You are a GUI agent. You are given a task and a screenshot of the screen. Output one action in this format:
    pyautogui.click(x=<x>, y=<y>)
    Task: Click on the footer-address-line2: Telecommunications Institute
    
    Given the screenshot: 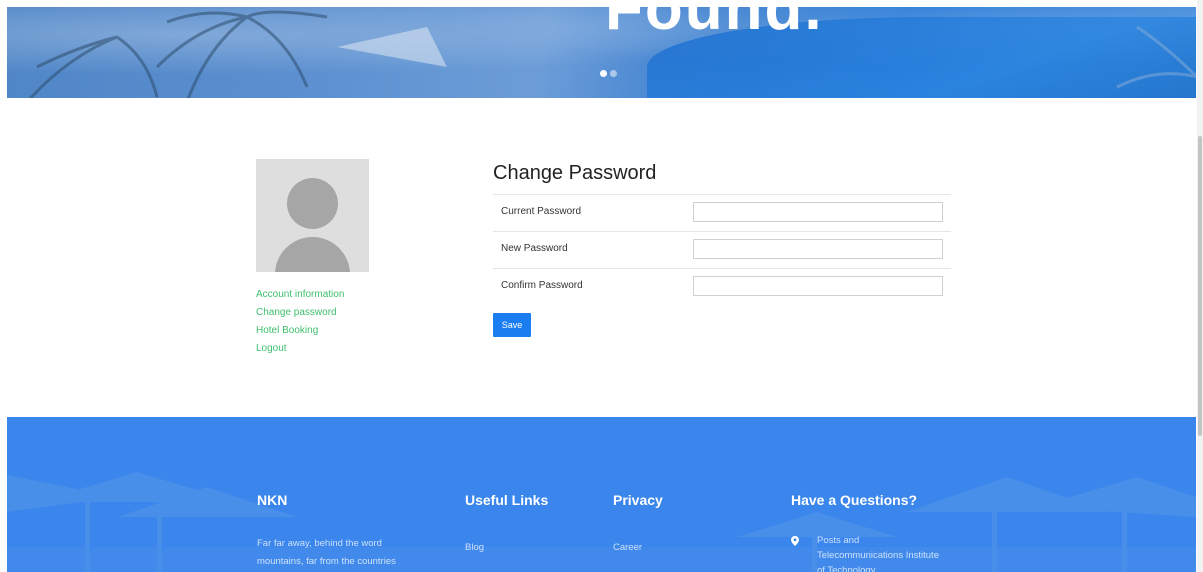 What is the action you would take?
    pyautogui.click(x=878, y=555)
    